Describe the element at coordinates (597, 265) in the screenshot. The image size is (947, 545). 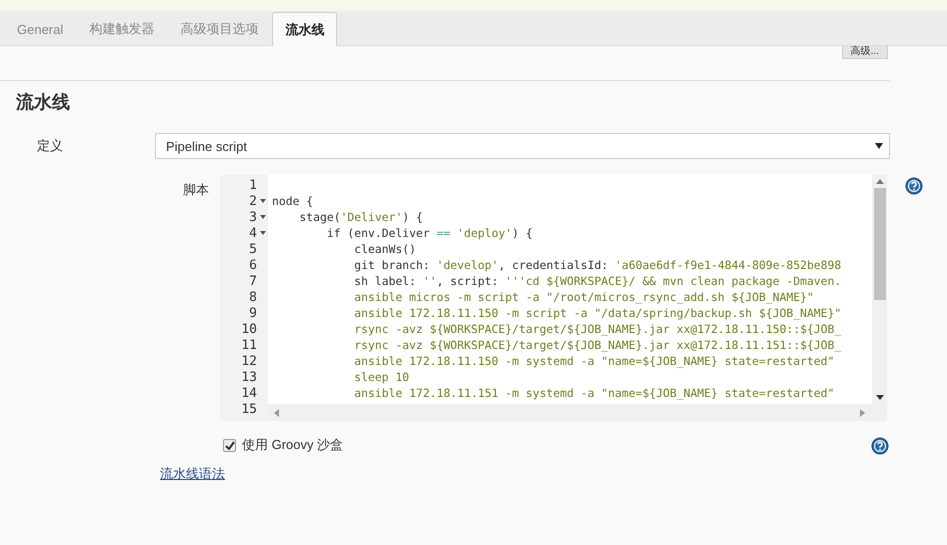
I see `code-line: git branch: 'develop', credentialsId: 'a60ae6df-f9e1-4844-809e-852be898` at that location.